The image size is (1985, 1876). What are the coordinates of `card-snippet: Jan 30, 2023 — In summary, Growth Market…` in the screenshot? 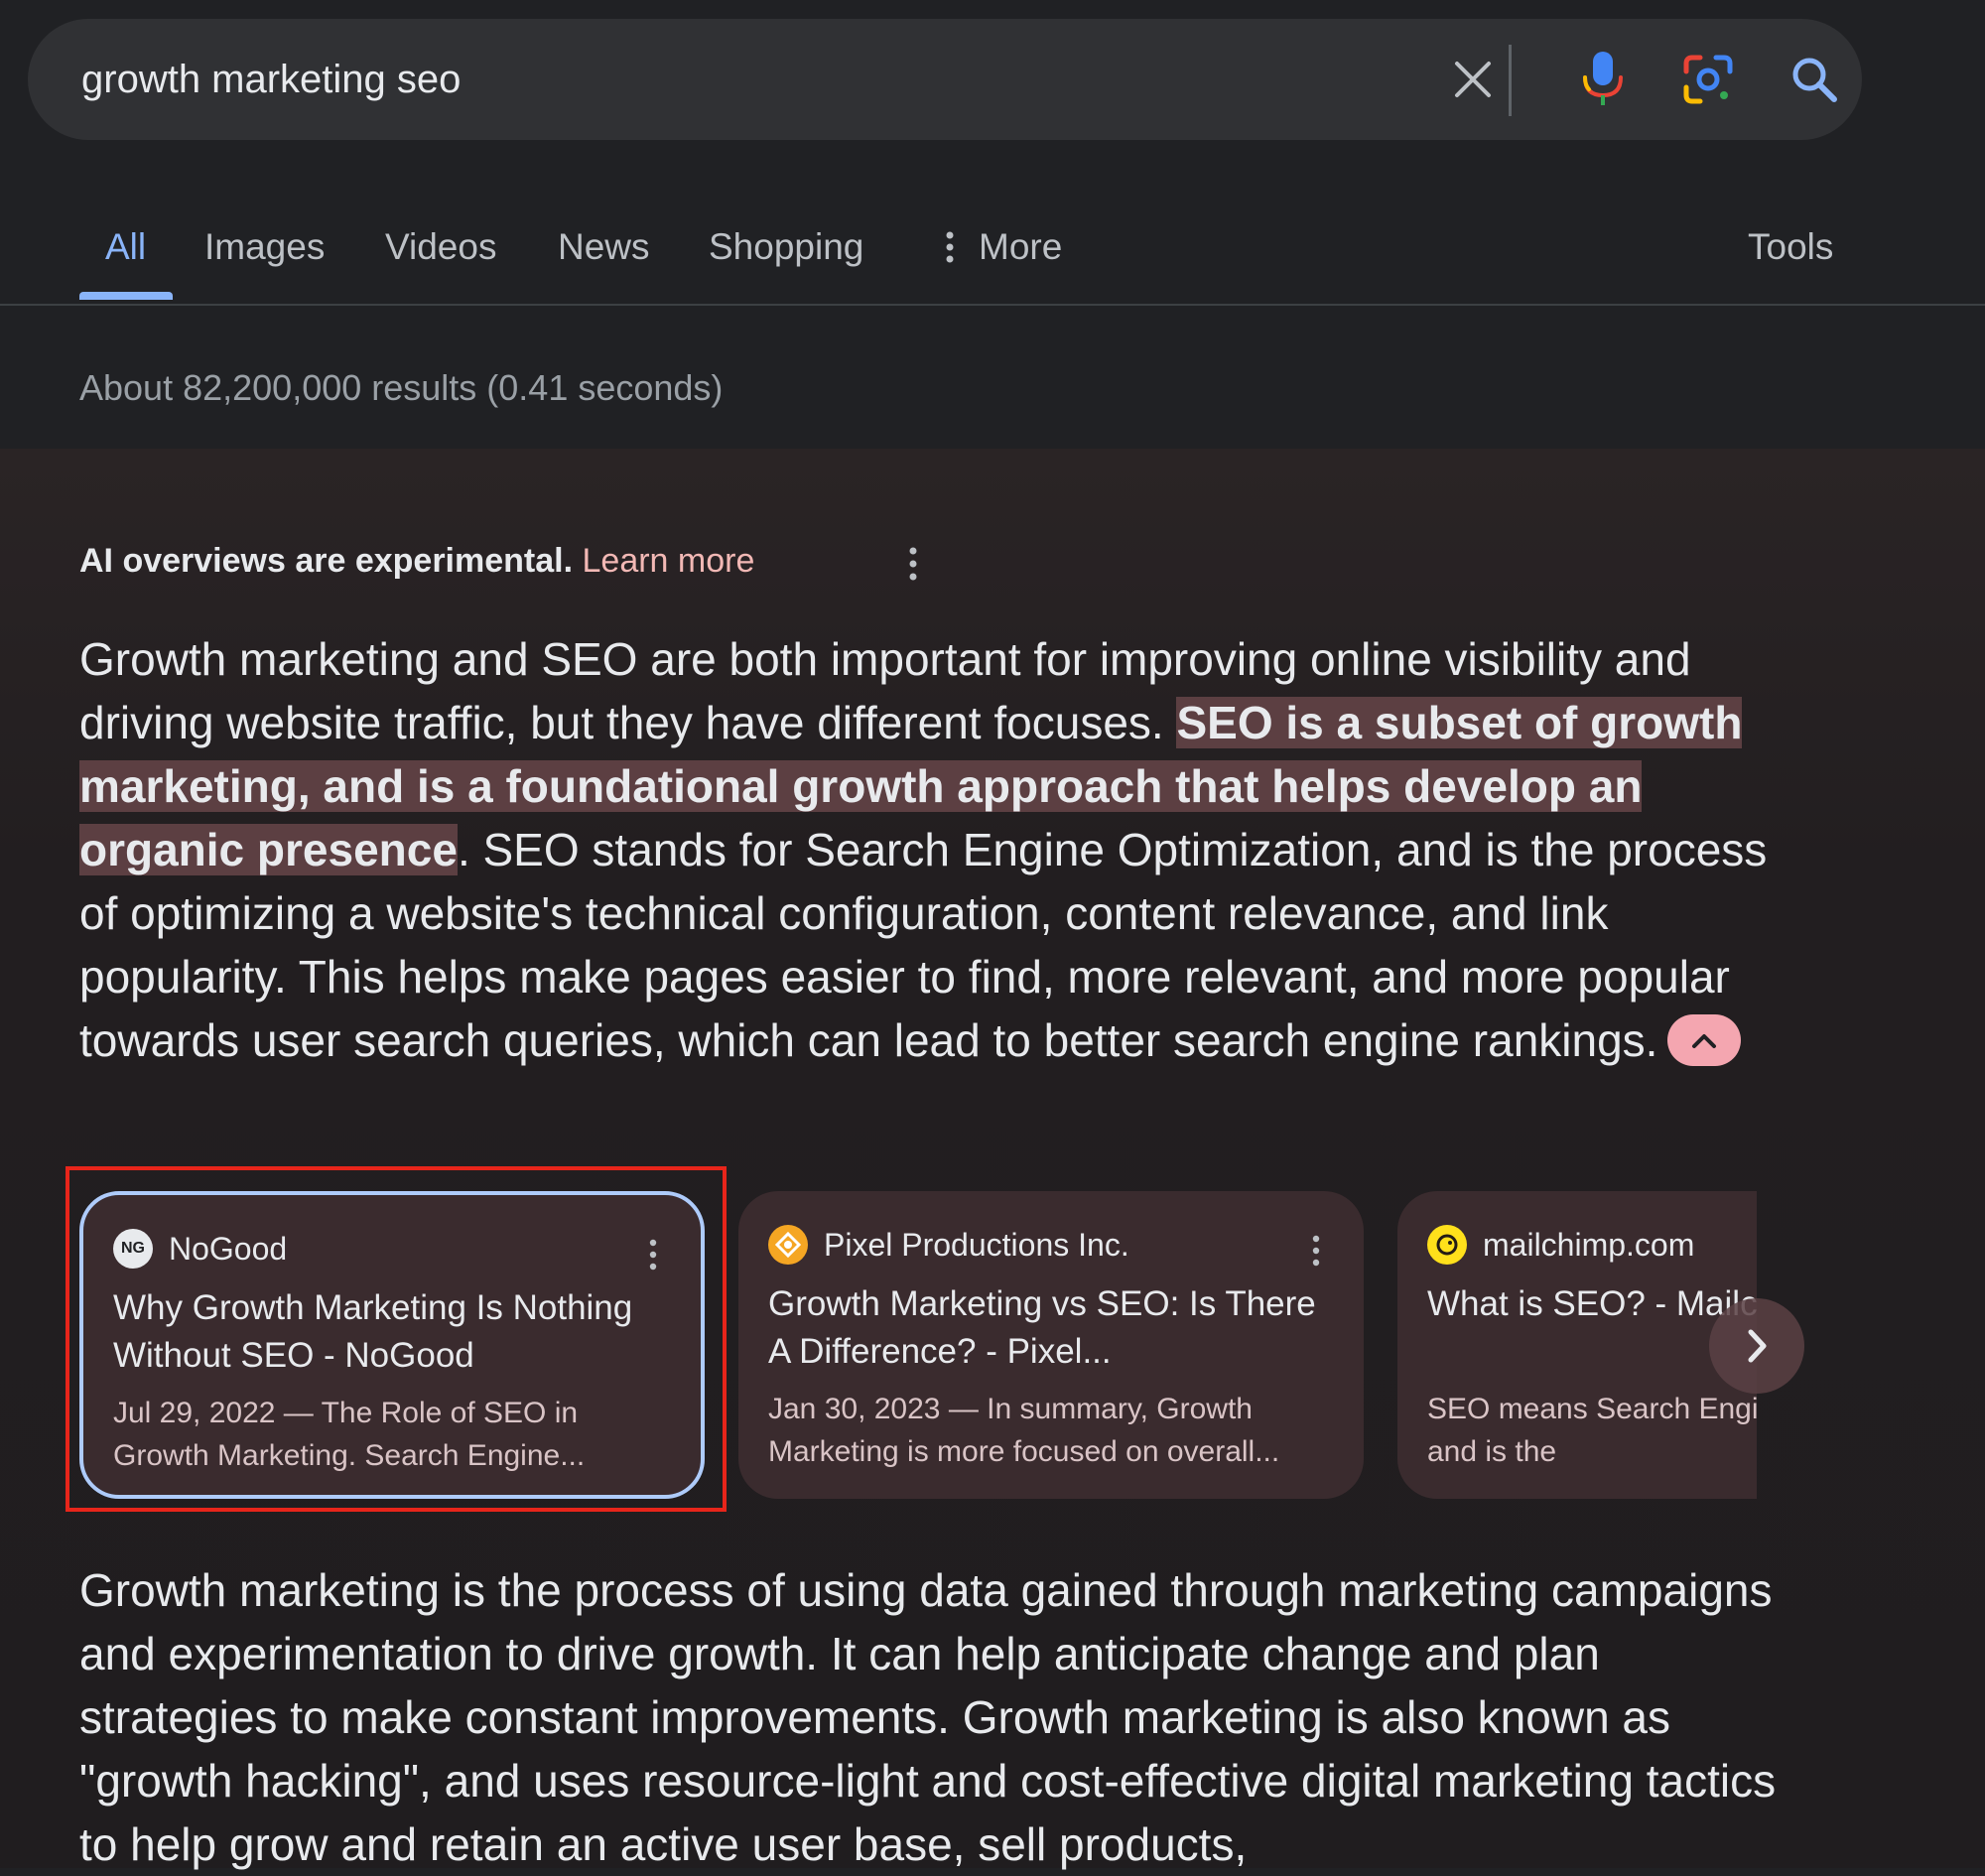 It's located at (1024, 1430).